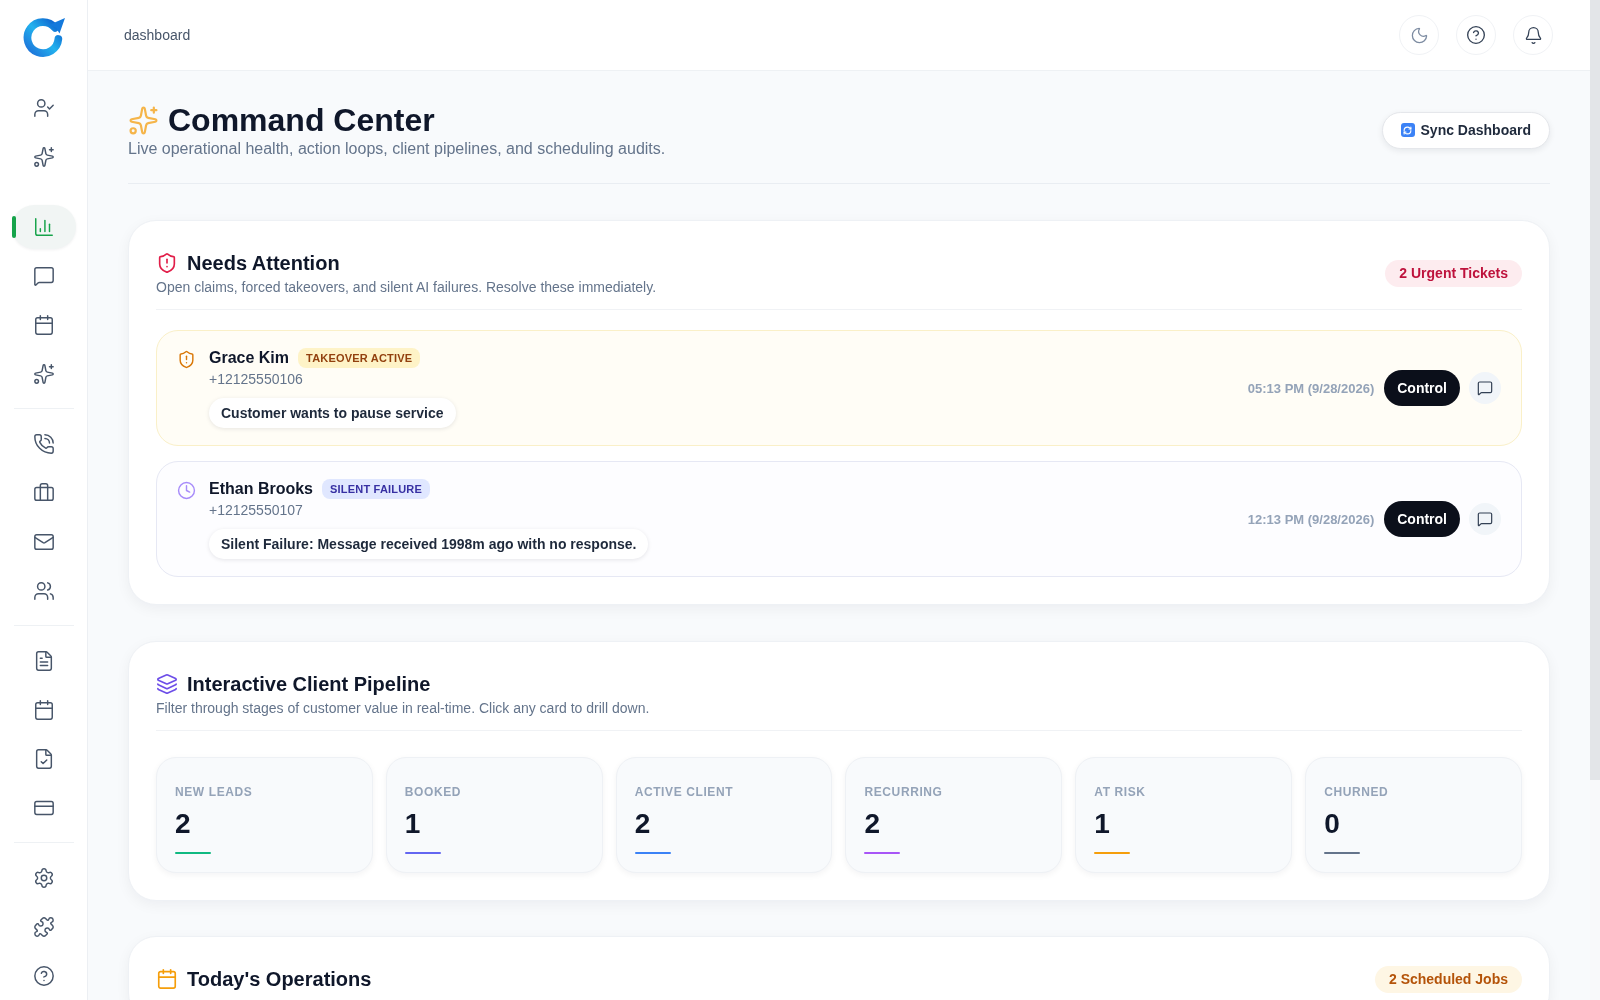  What do you see at coordinates (261, 489) in the screenshot?
I see `contact-name: Ethan Brooks` at bounding box center [261, 489].